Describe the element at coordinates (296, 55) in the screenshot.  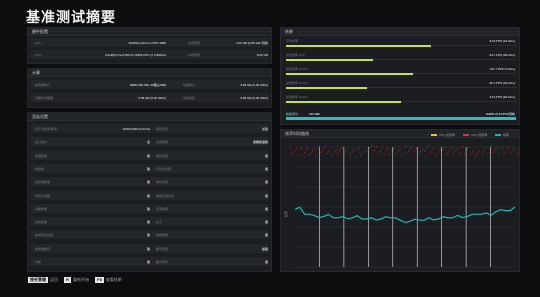
I see `result-label: 最低帧率 (1%)` at that location.